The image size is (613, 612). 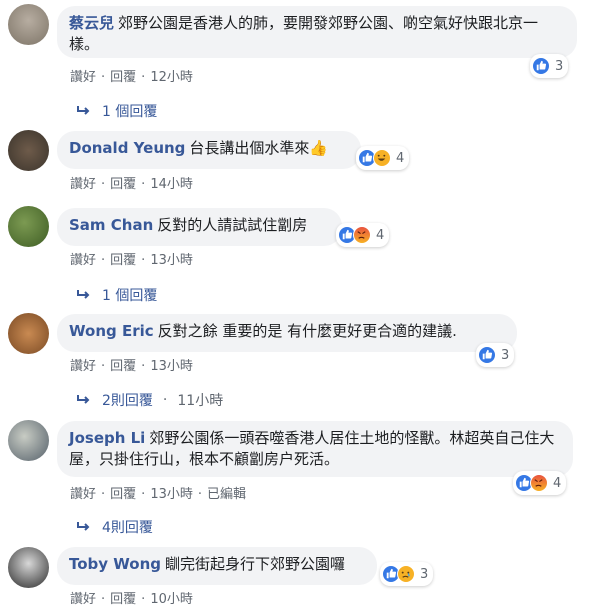 I want to click on comment-bubble: Donald Yeung 台長講出個水準來👍, so click(x=209, y=150).